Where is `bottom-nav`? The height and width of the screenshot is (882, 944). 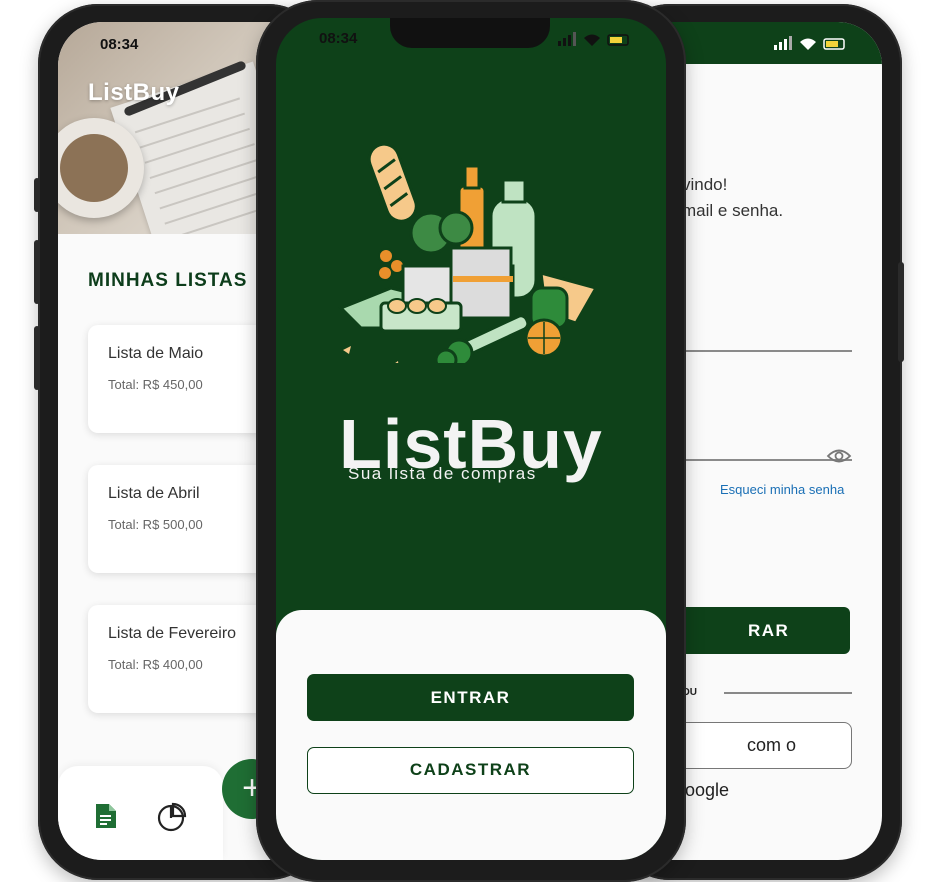
bottom-nav is located at coordinates (140, 813).